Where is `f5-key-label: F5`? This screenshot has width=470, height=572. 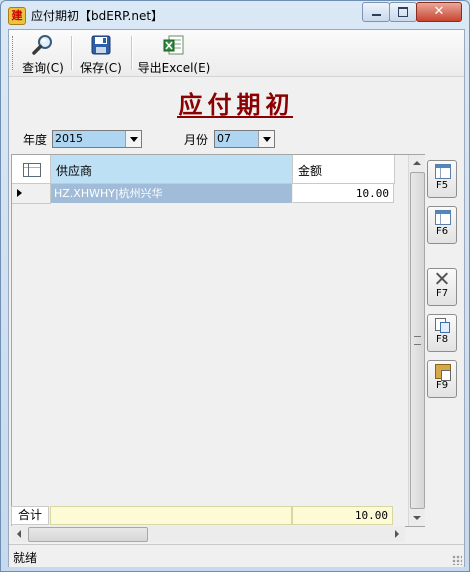 f5-key-label: F5 is located at coordinates (442, 185).